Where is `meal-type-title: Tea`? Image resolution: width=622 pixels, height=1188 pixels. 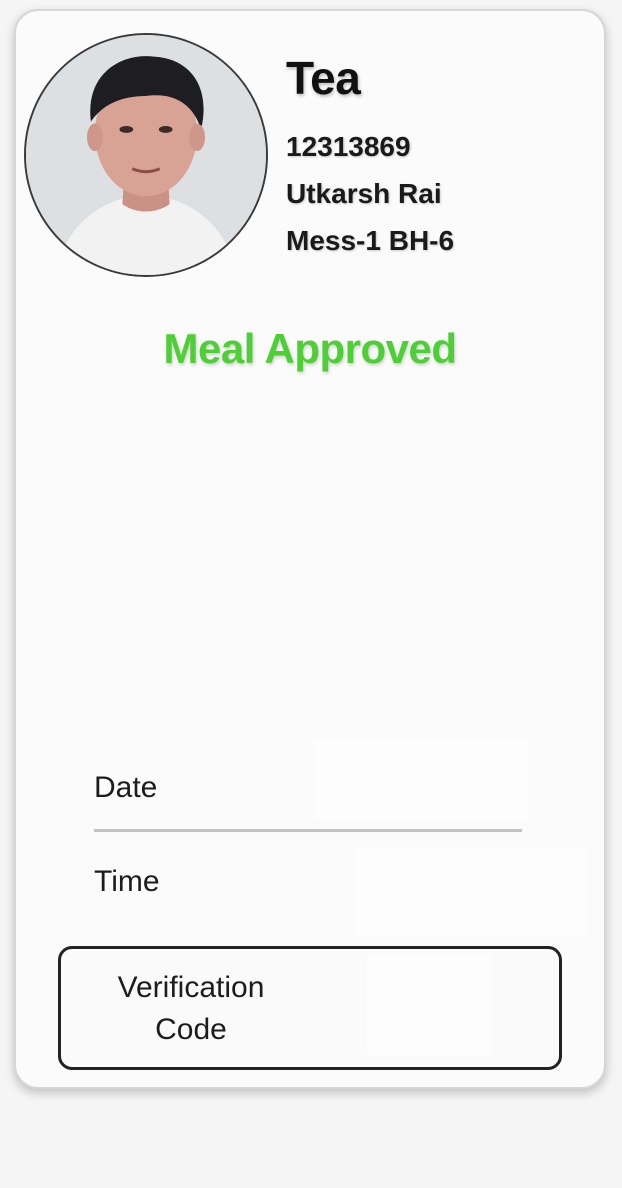 meal-type-title: Tea is located at coordinates (323, 78).